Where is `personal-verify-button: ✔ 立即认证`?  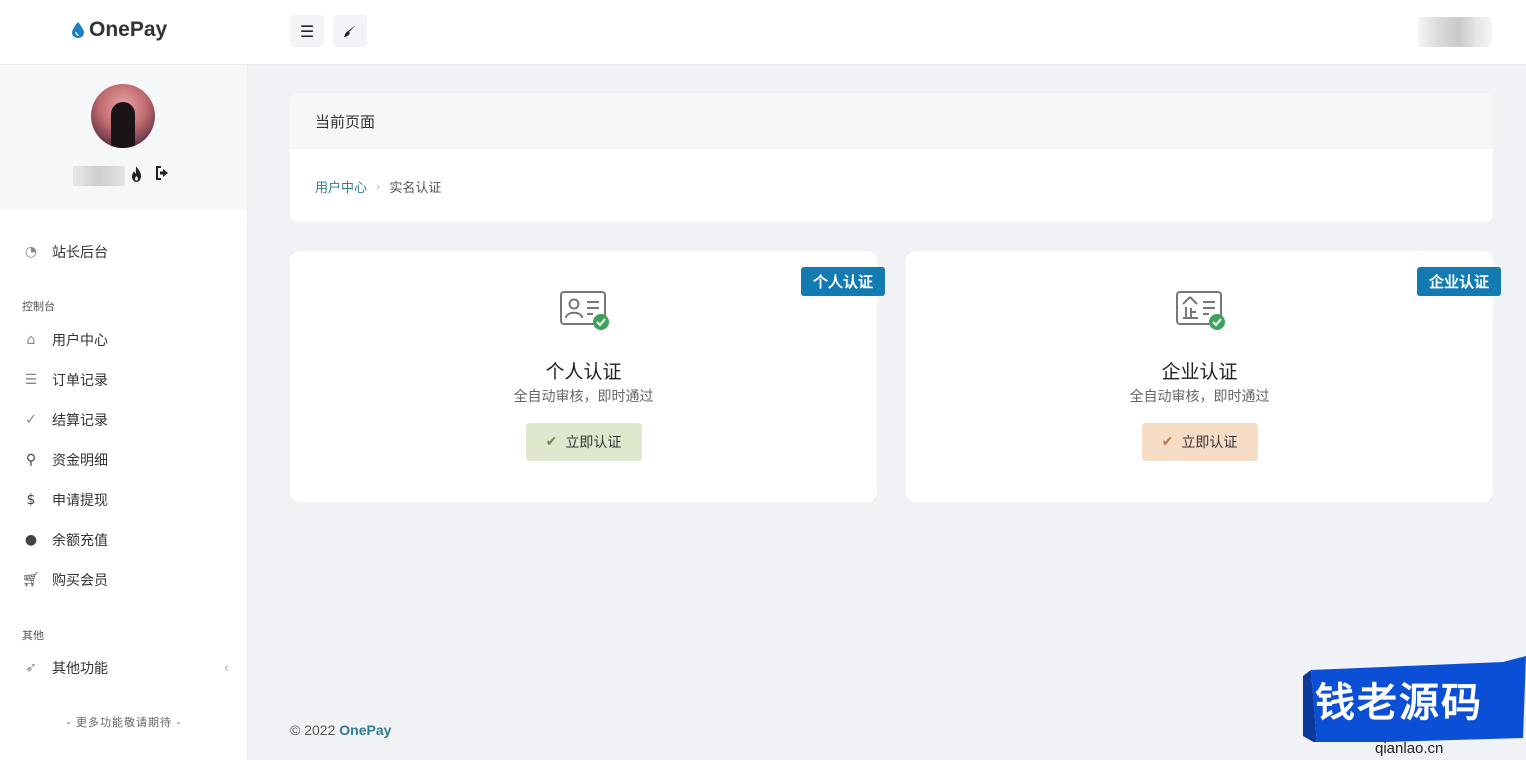 personal-verify-button: ✔ 立即认证 is located at coordinates (583, 442).